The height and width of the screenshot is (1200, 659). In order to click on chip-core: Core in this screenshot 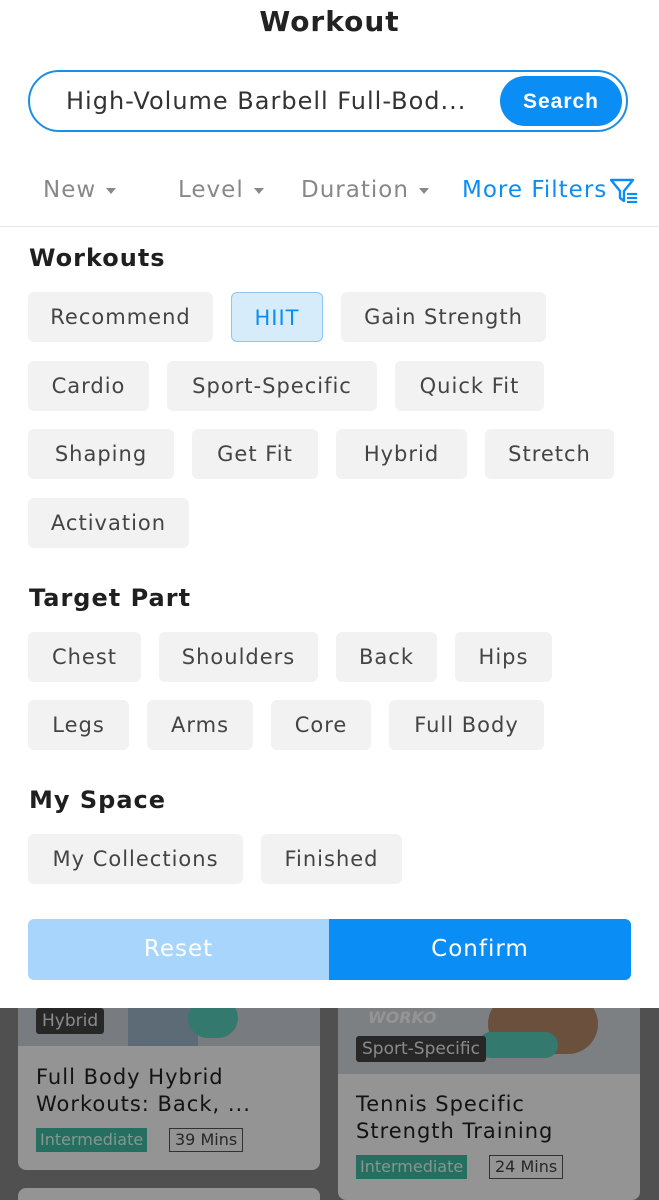, I will do `click(321, 725)`.